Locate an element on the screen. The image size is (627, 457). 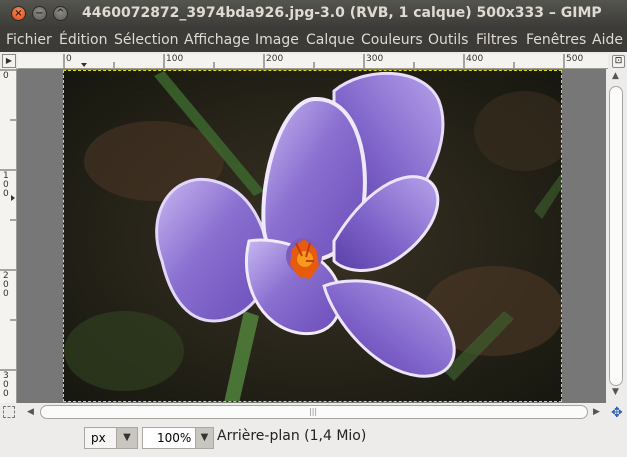
scroll-up-icon: ▲ is located at coordinates (615, 76).